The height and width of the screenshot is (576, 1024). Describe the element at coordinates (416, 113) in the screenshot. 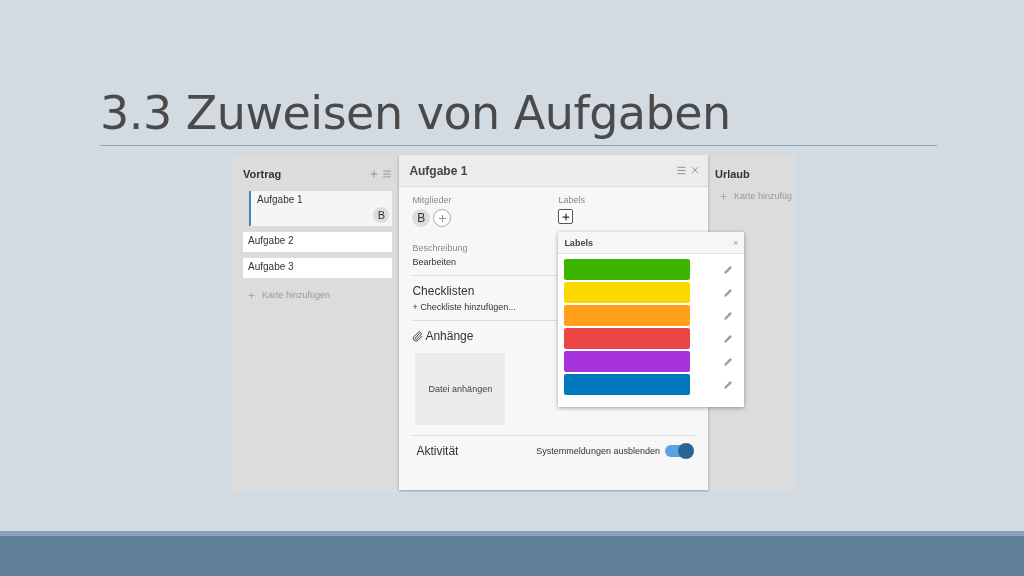

I see `slide-title: 3.3 Zuweisen von Aufgaben` at that location.